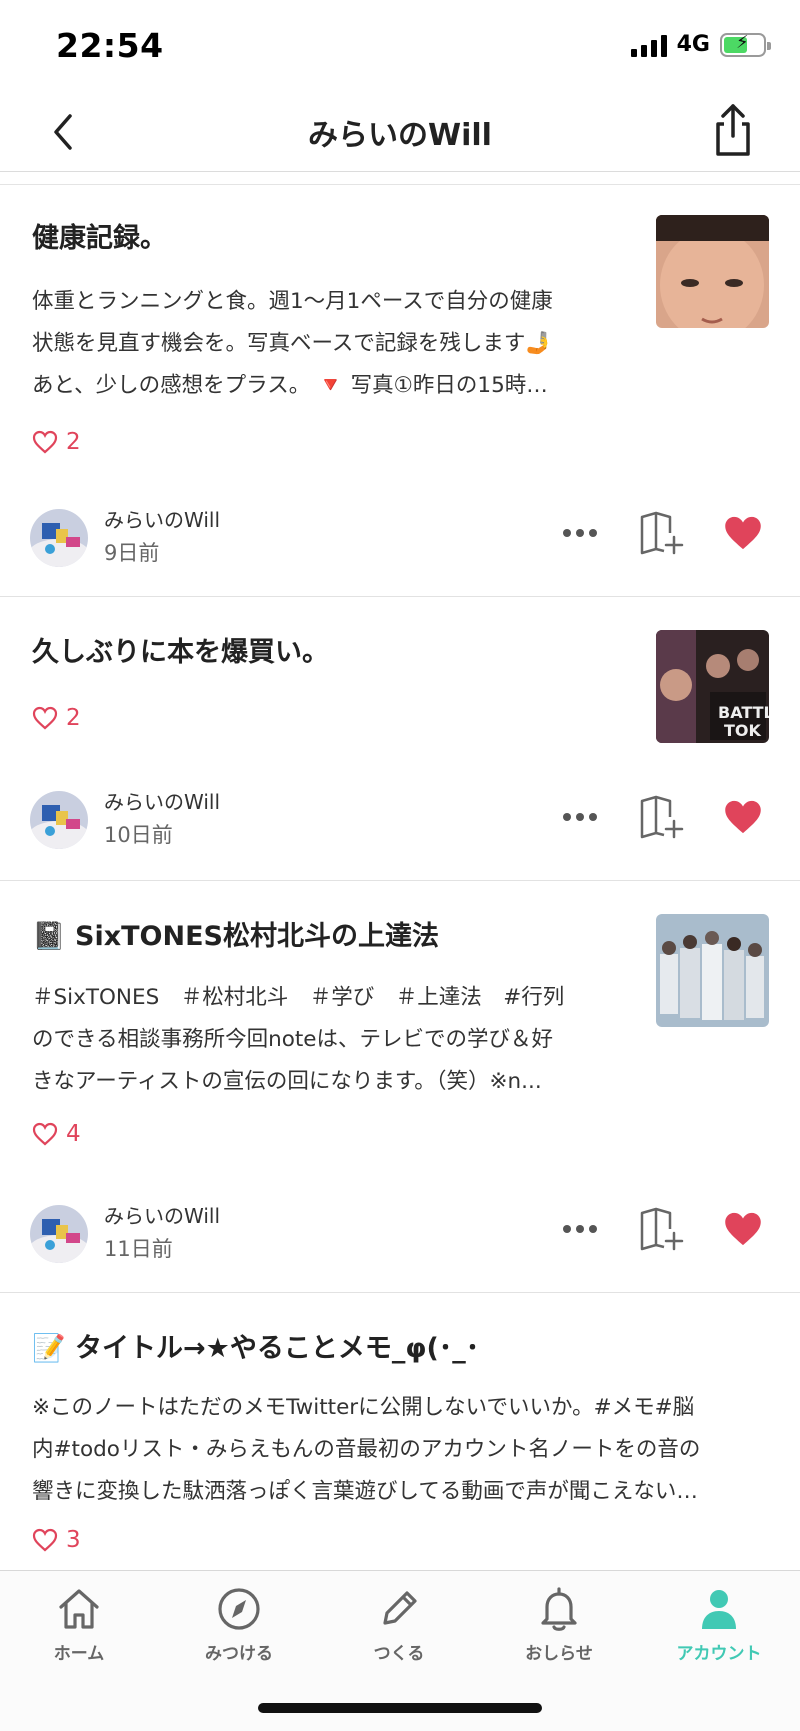 This screenshot has width=800, height=1731. I want to click on person-icon, so click(719, 1609).